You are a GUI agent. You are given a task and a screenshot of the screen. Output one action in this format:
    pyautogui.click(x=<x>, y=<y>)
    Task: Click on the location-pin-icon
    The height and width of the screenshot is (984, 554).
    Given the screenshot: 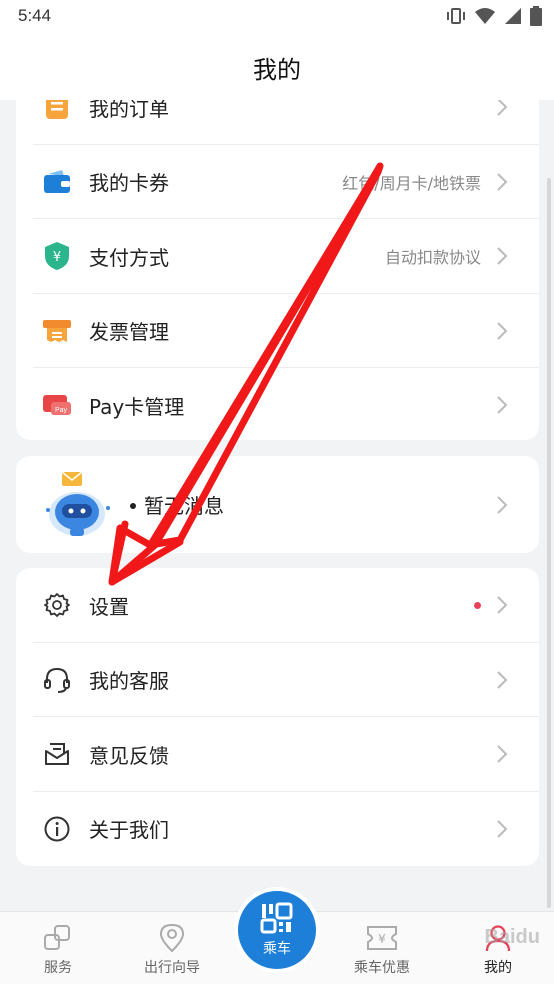 What is the action you would take?
    pyautogui.click(x=172, y=938)
    